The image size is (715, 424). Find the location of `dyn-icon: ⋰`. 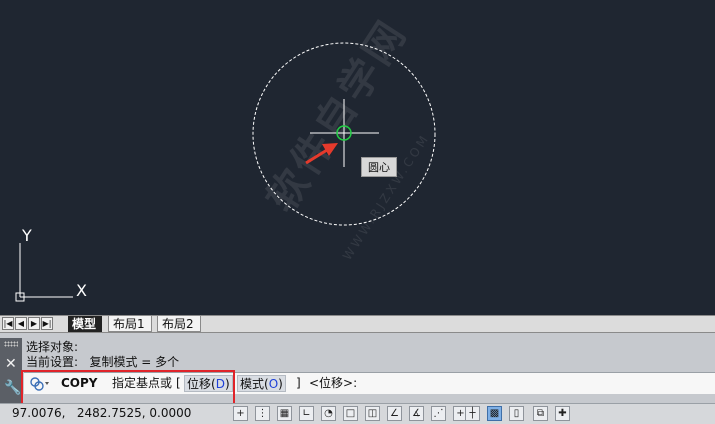

dyn-icon: ⋰ is located at coordinates (438, 413).